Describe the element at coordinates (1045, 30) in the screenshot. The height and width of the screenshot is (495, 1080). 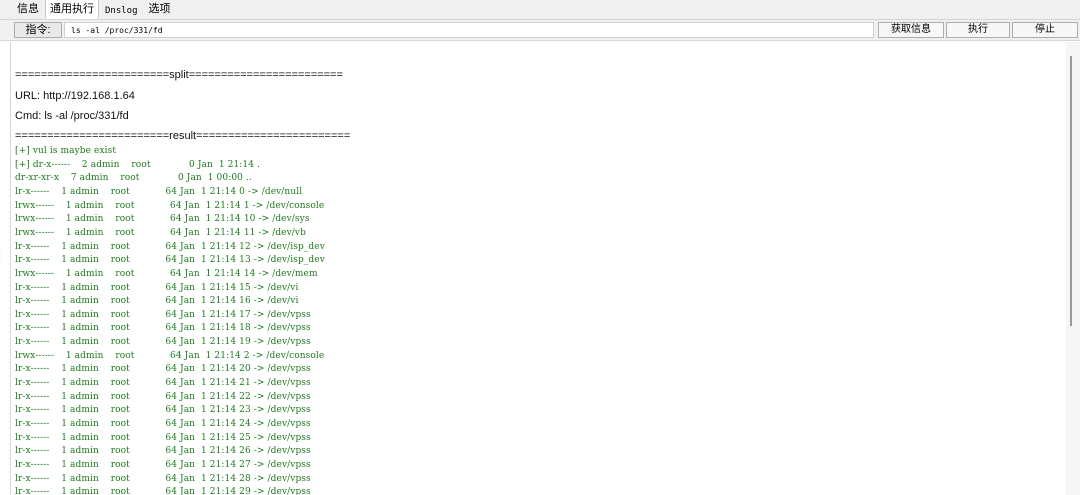
I see `stop-button: 停止` at that location.